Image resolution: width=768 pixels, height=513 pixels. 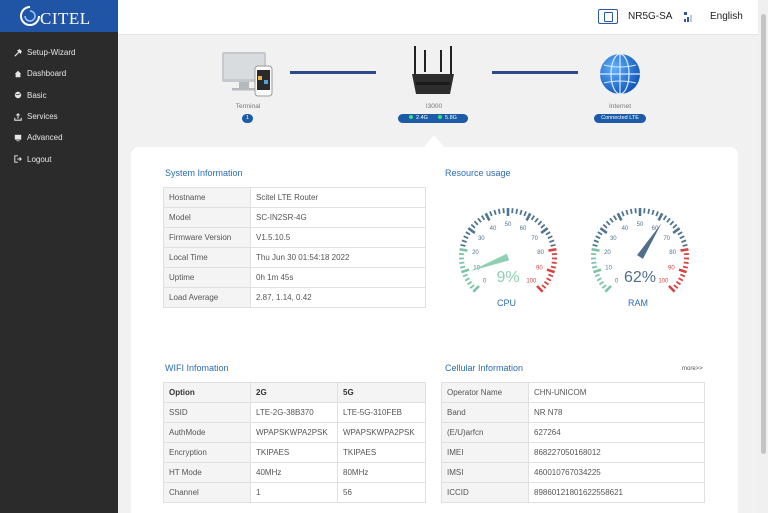 I want to click on language-selector: English, so click(x=726, y=16).